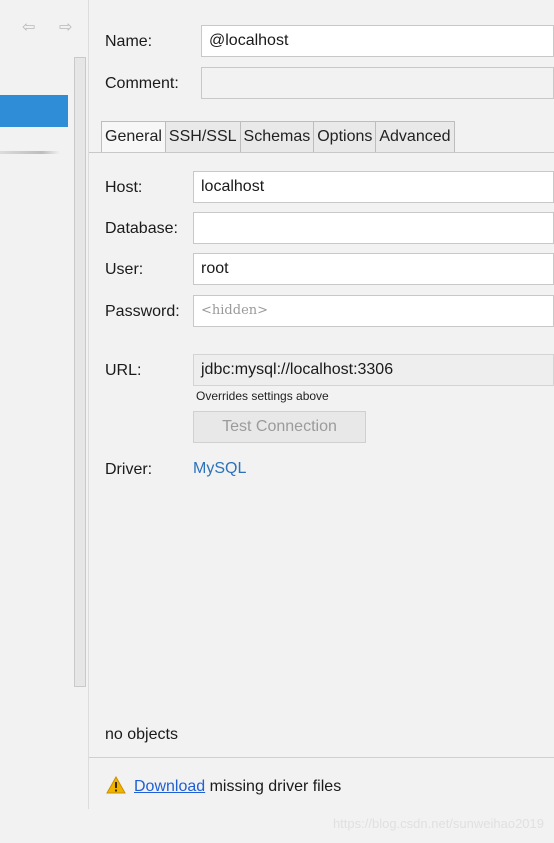 Image resolution: width=554 pixels, height=843 pixels. What do you see at coordinates (373, 228) in the screenshot?
I see `database-field` at bounding box center [373, 228].